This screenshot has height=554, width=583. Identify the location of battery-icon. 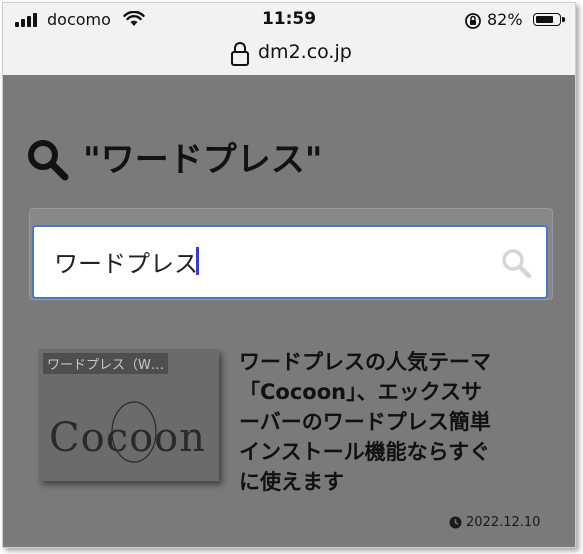
(547, 19).